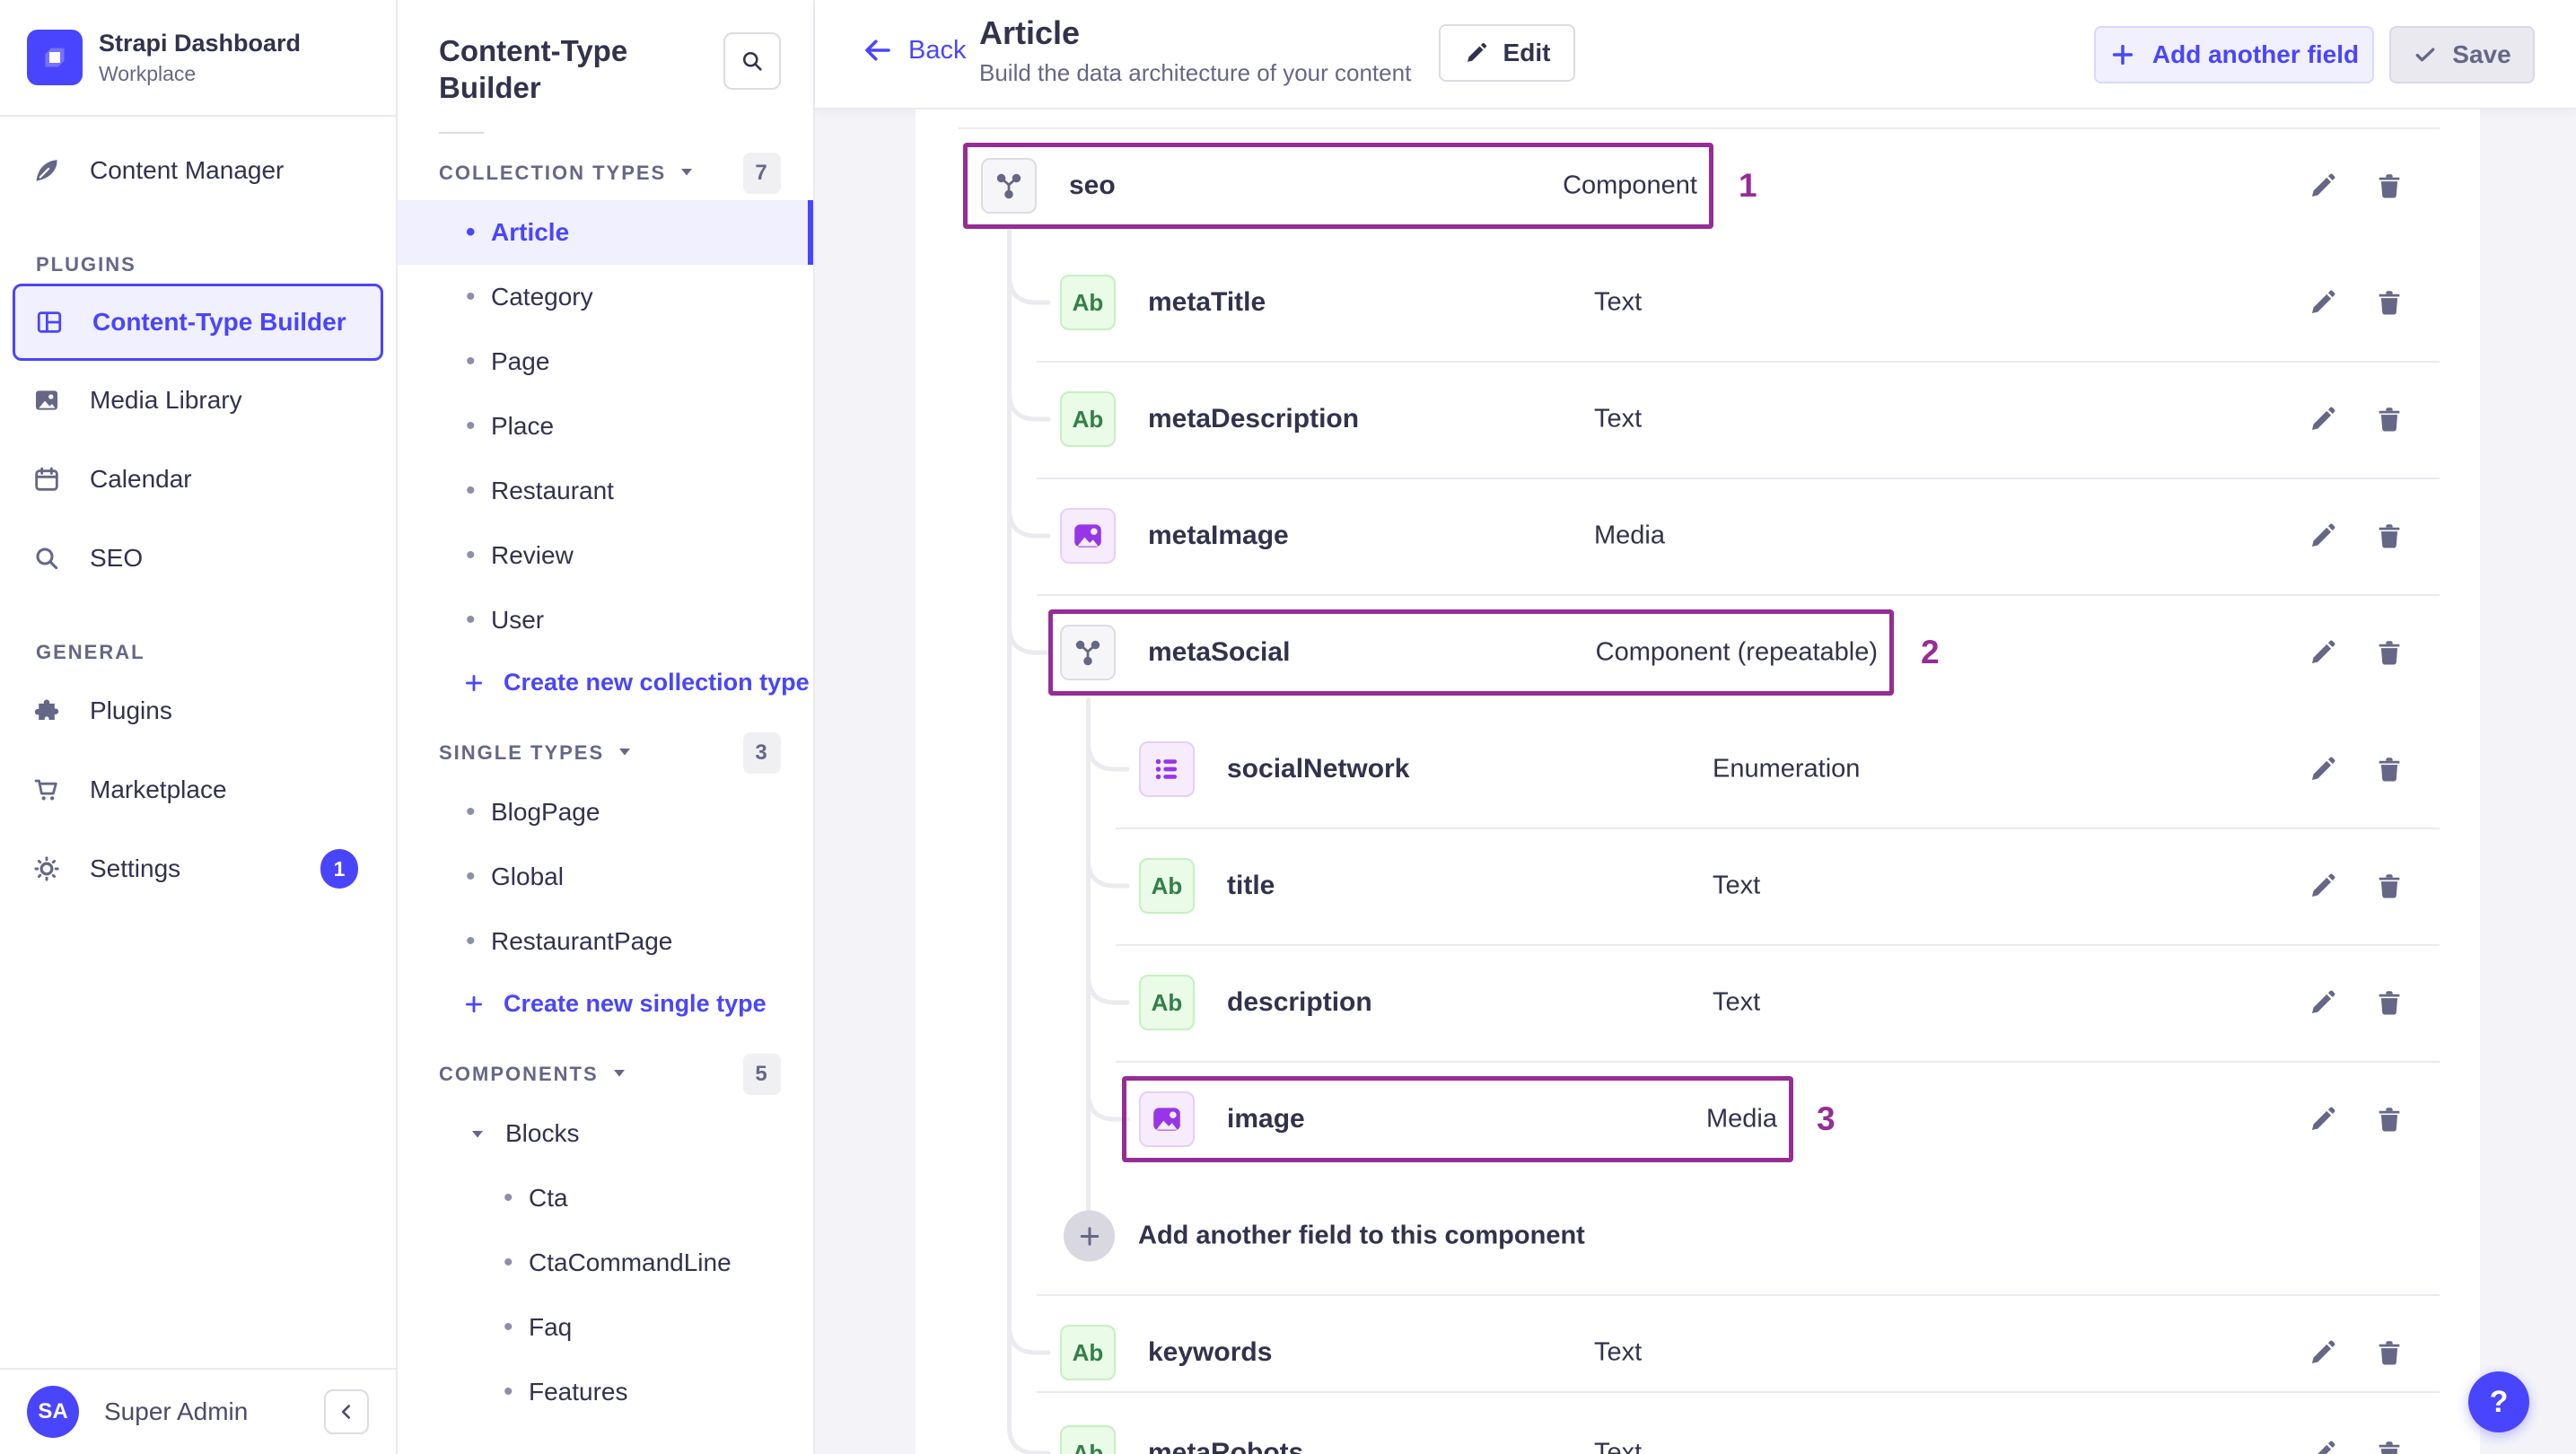 This screenshot has height=1454, width=2576. Describe the element at coordinates (1930, 652) in the screenshot. I see `annotation-number-2: 2` at that location.